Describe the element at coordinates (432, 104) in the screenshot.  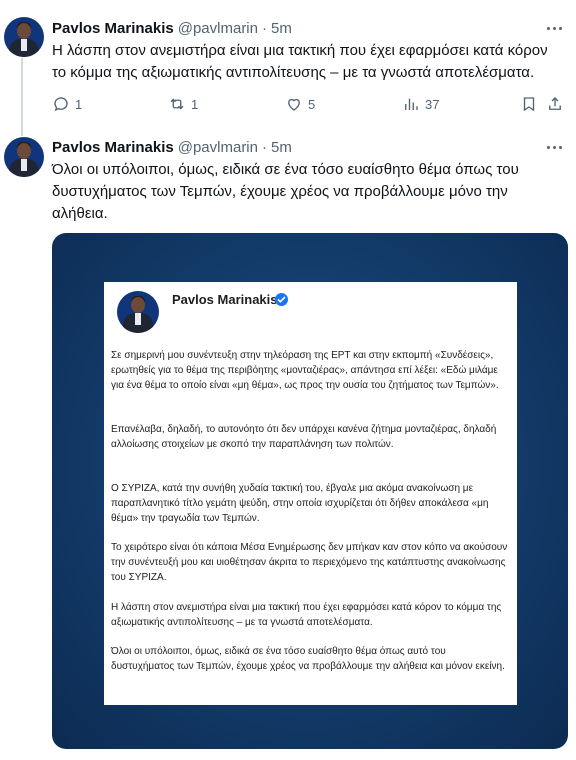
I see `view-count: 37` at that location.